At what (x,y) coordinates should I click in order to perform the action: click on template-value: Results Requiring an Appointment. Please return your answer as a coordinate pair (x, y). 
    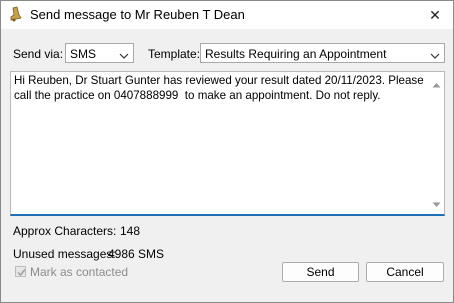
    Looking at the image, I should click on (296, 54).